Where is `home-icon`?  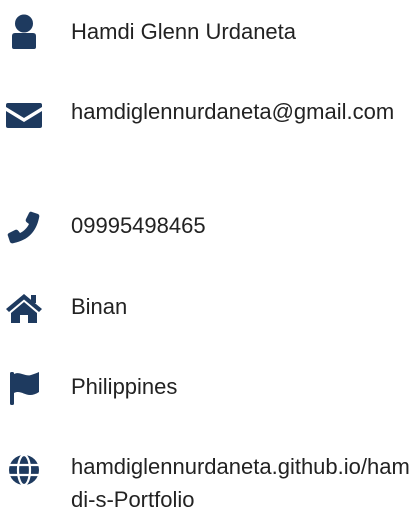 home-icon is located at coordinates (24, 308).